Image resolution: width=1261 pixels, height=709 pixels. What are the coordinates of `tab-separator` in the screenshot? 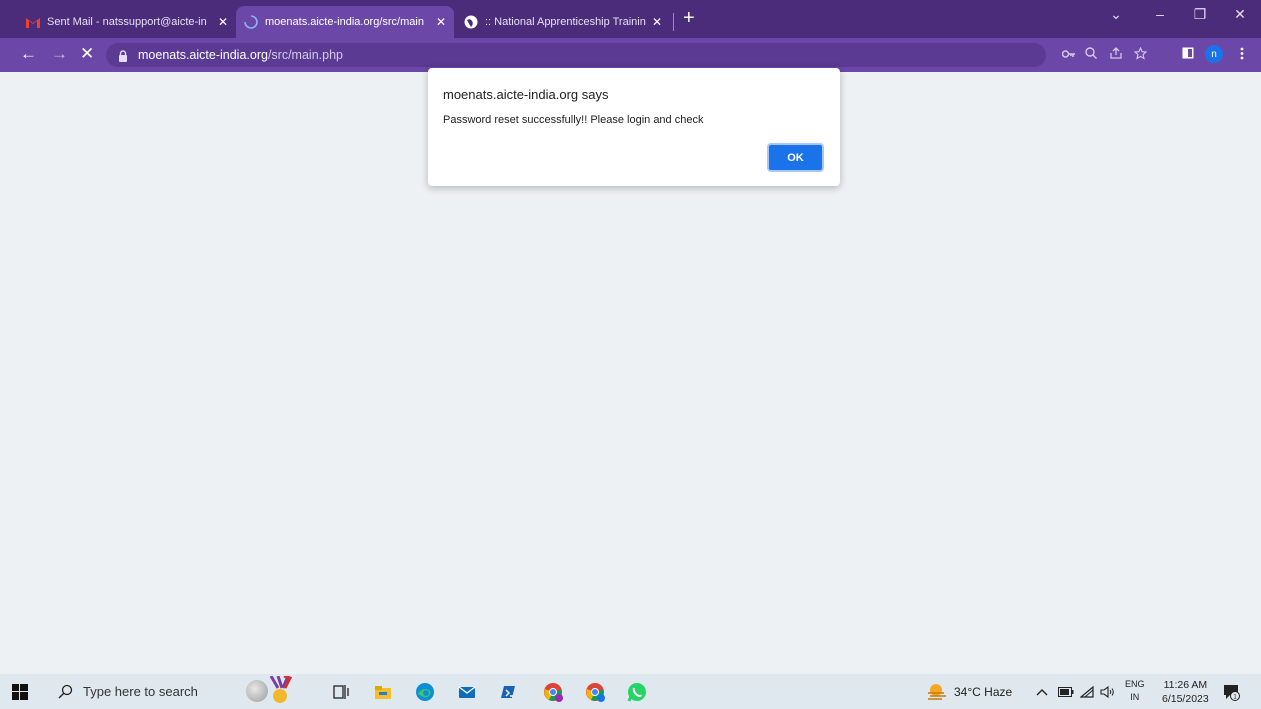 It's located at (673, 22).